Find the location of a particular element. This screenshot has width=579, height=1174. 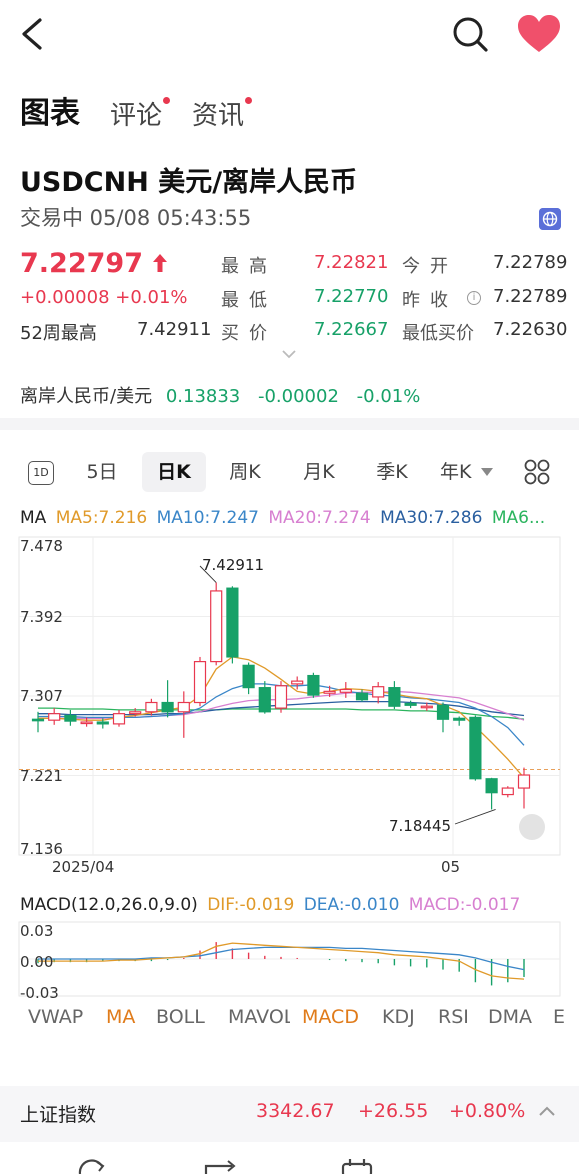

period-monthly: 月K is located at coordinates (319, 472).